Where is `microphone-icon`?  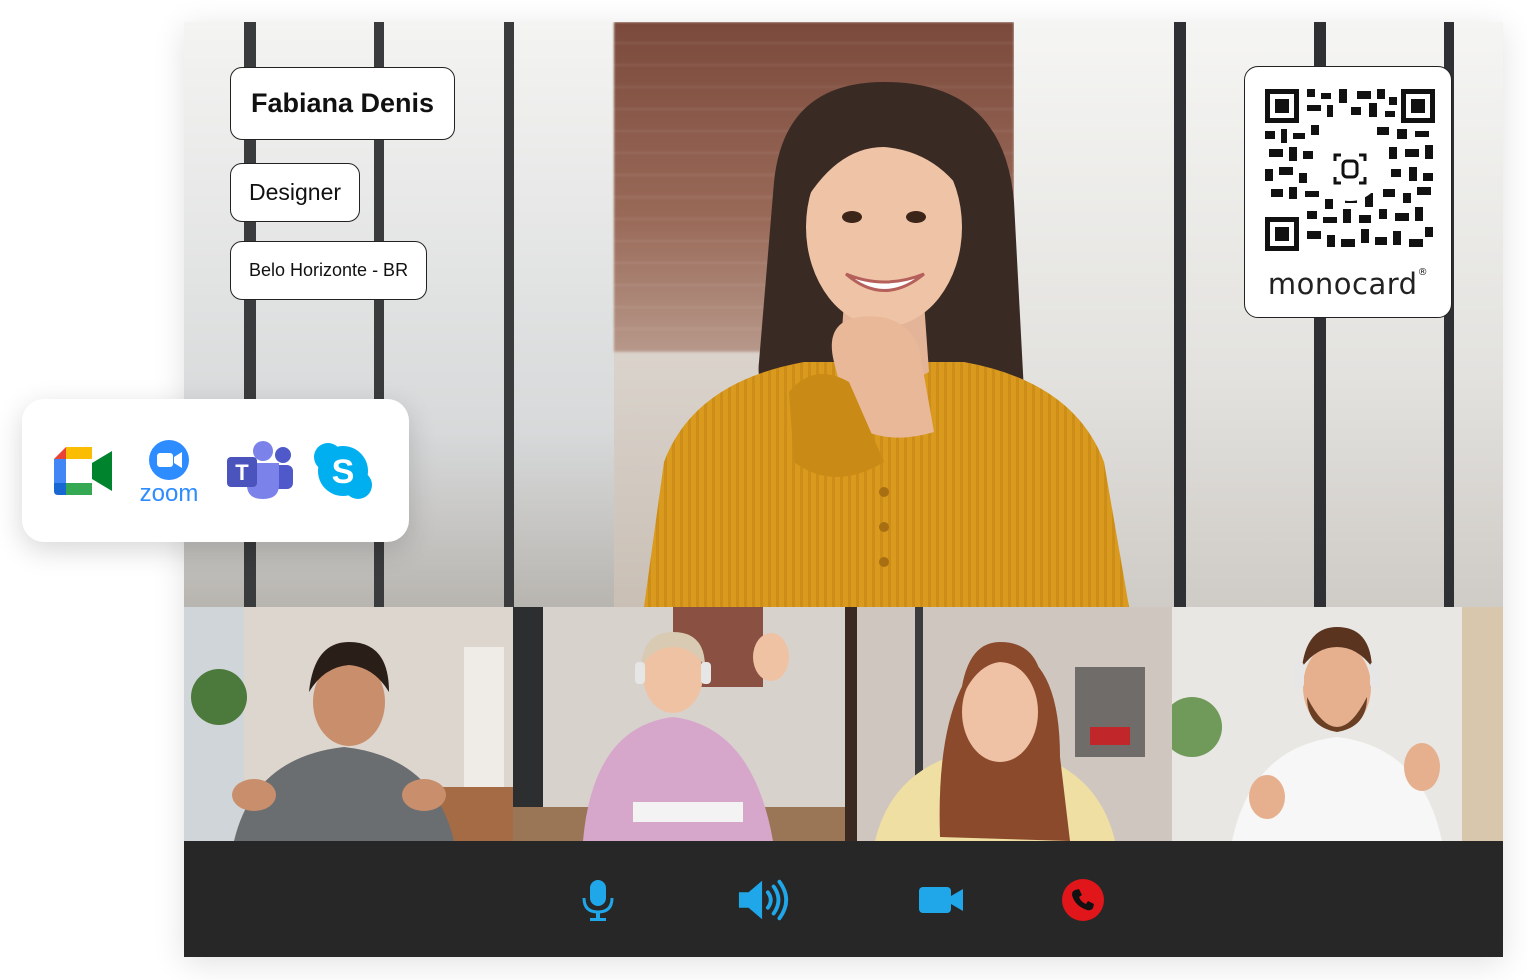
microphone-icon is located at coordinates (598, 900).